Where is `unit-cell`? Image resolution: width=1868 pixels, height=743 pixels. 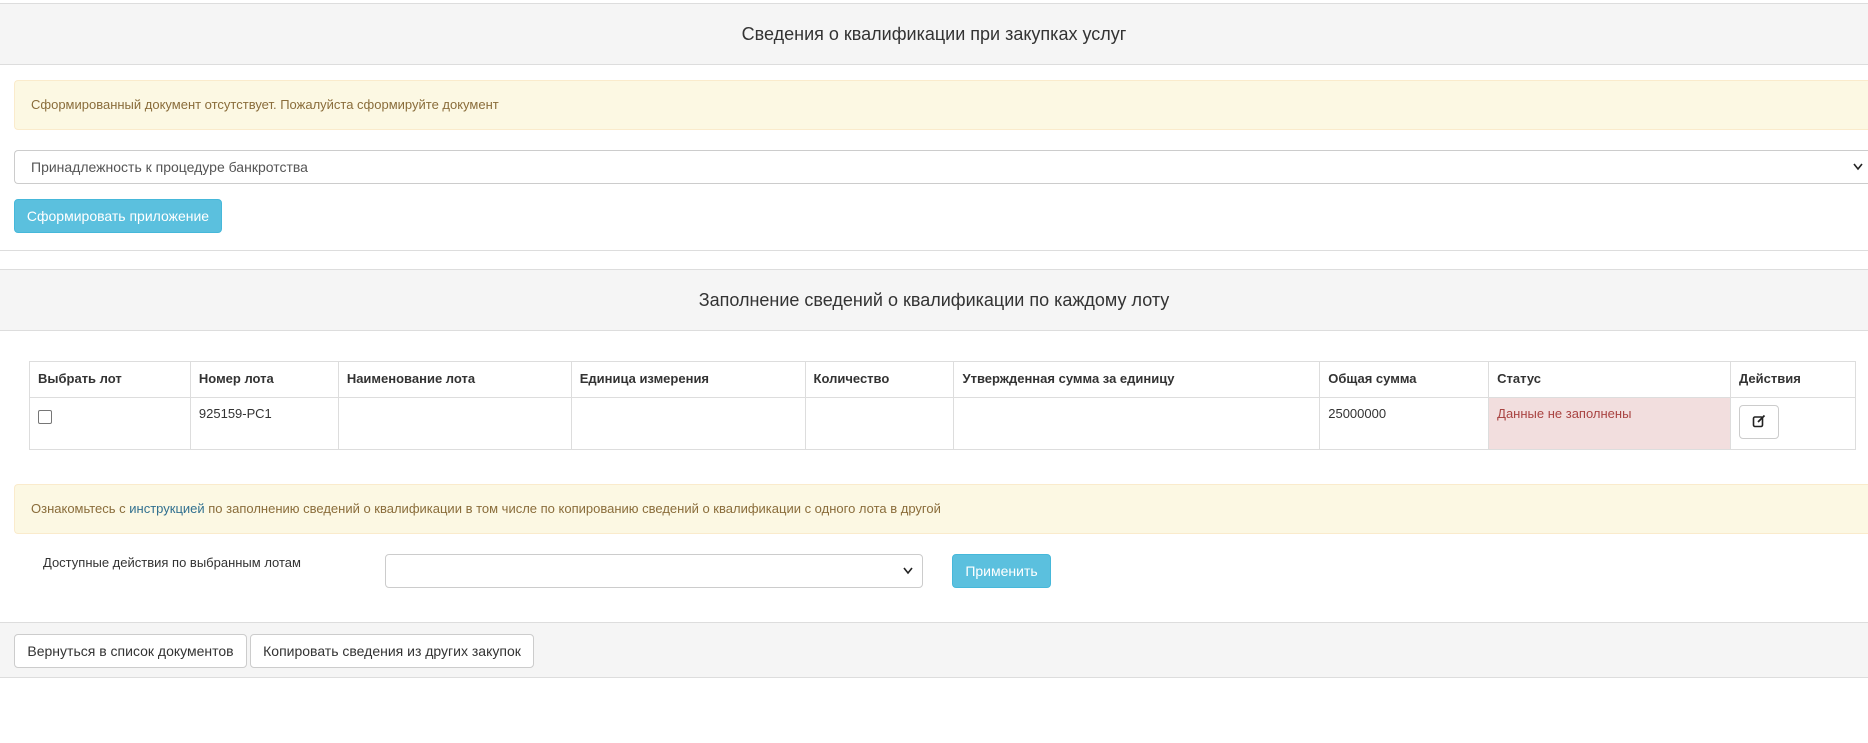
unit-cell is located at coordinates (688, 423).